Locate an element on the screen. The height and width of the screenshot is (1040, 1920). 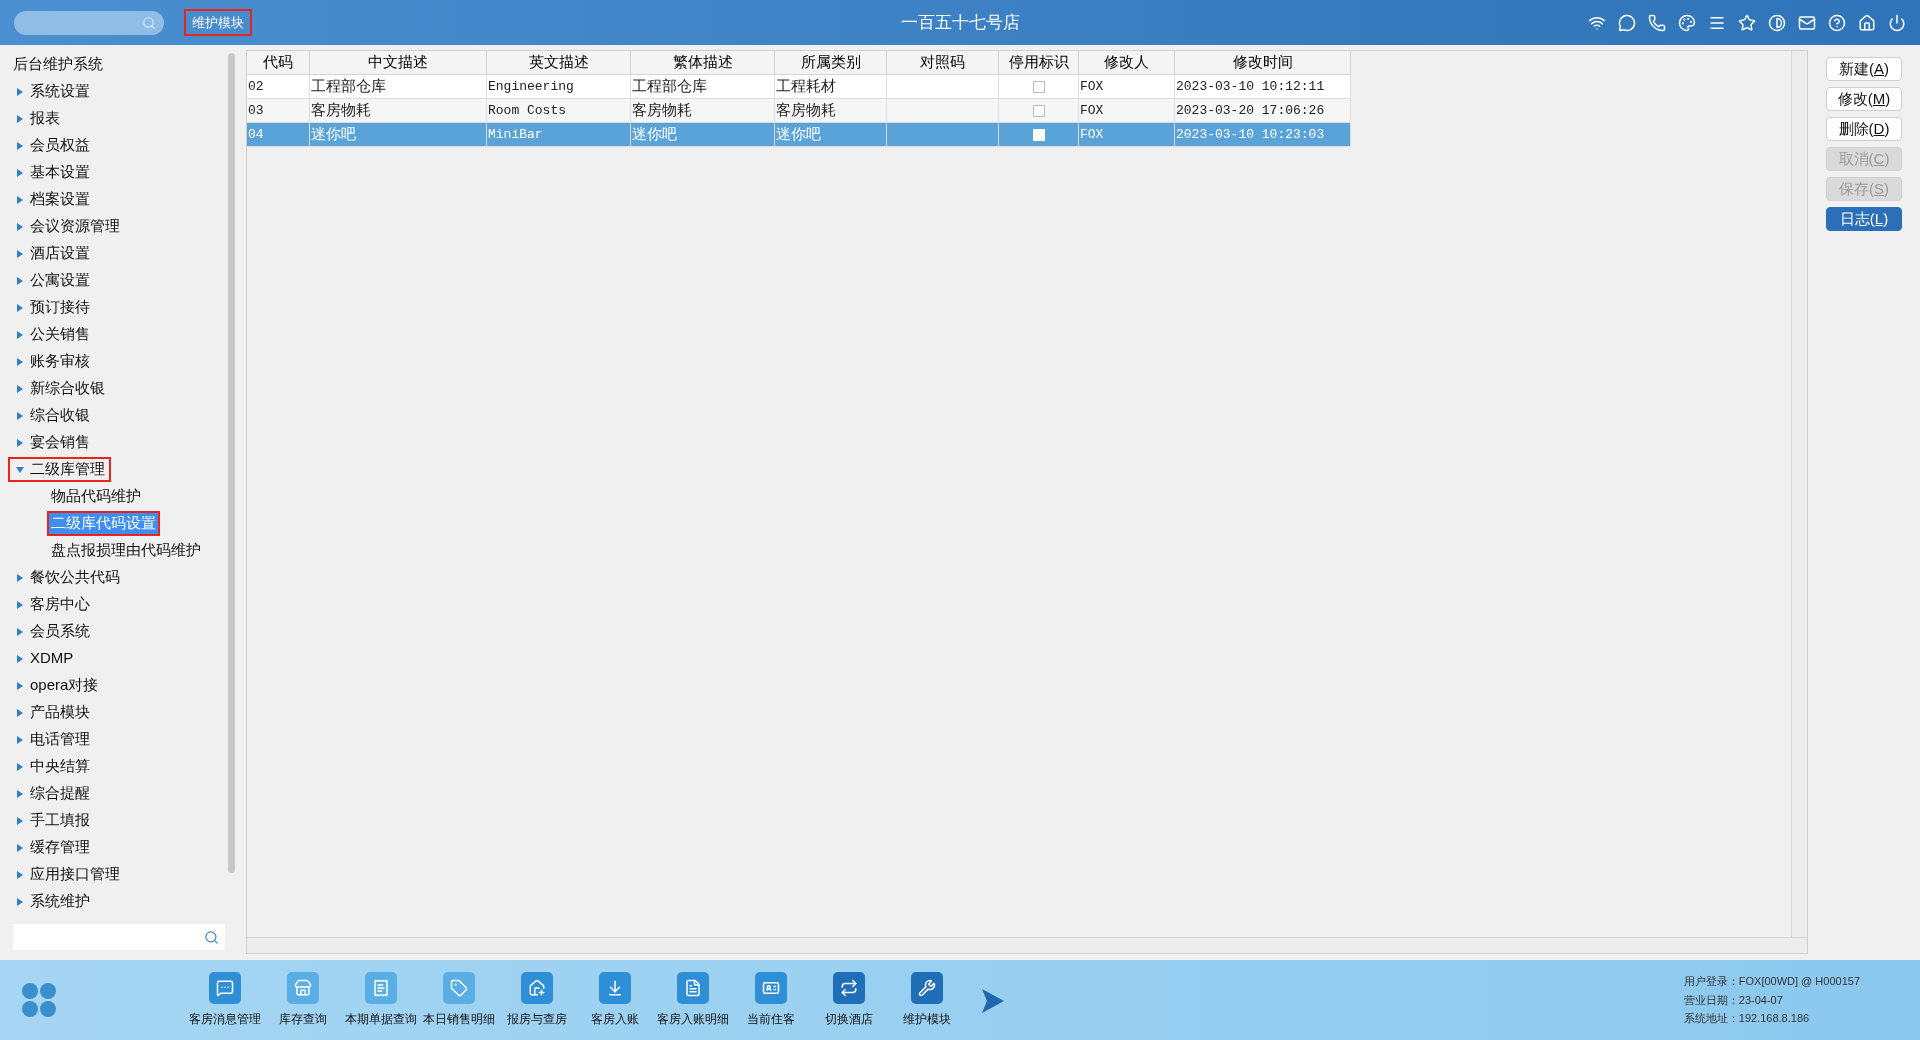
tree-item: 二级库管理 is located at coordinates (59, 469).